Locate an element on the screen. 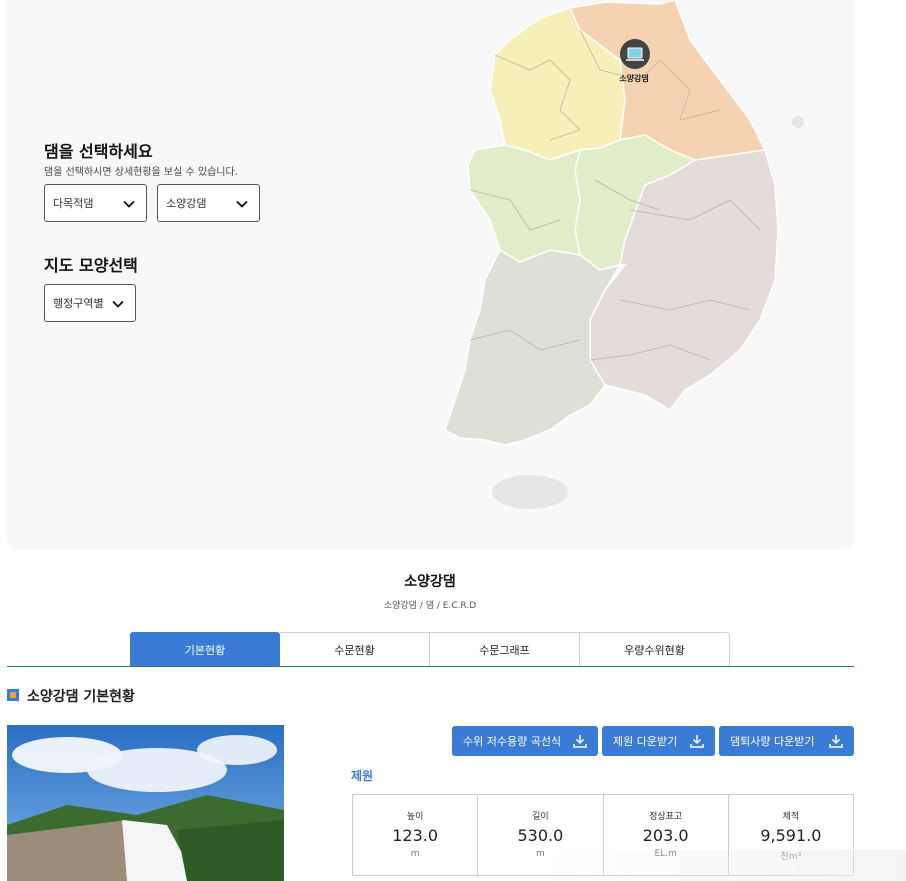 This screenshot has height=881, width=906. curve-download-label: 수위 저수용량 곡선식 is located at coordinates (512, 741).